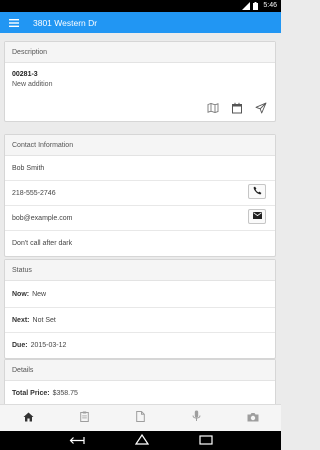 This screenshot has width=320, height=450. I want to click on status-due-value: 2015-03-12, so click(48, 345).